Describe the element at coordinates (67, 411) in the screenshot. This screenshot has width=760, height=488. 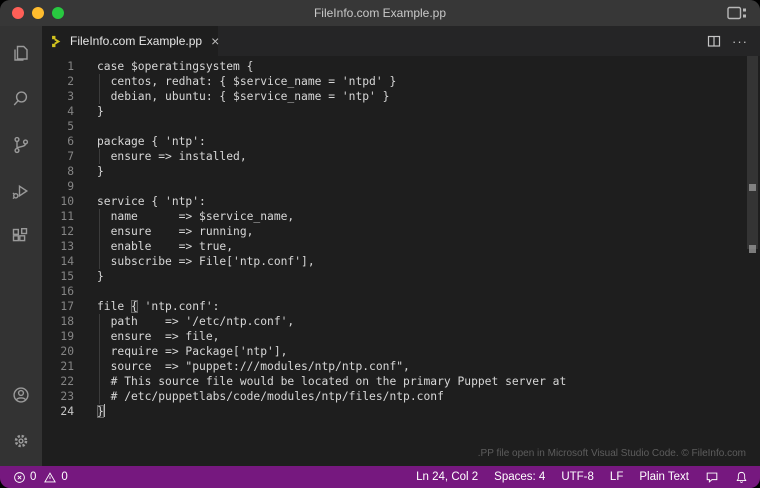
I see `line-number: 24` at that location.